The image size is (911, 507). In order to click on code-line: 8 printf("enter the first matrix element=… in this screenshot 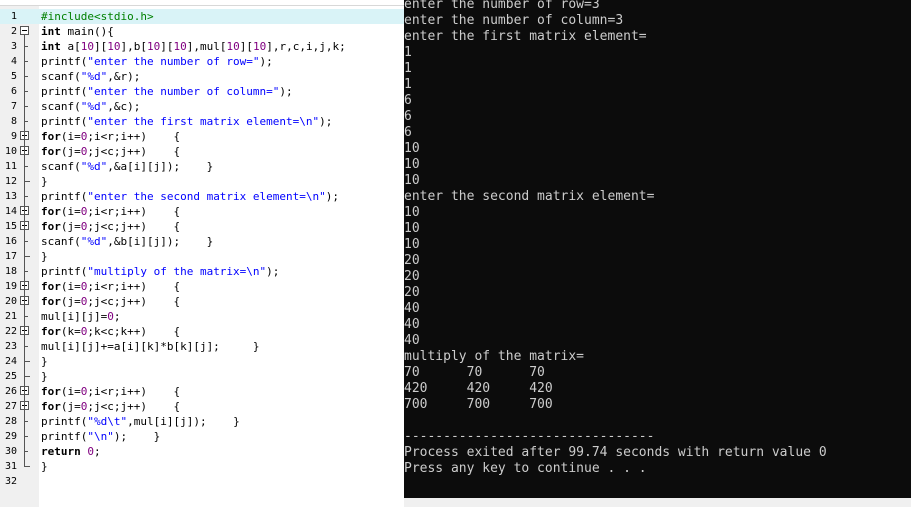, I will do `click(202, 121)`.